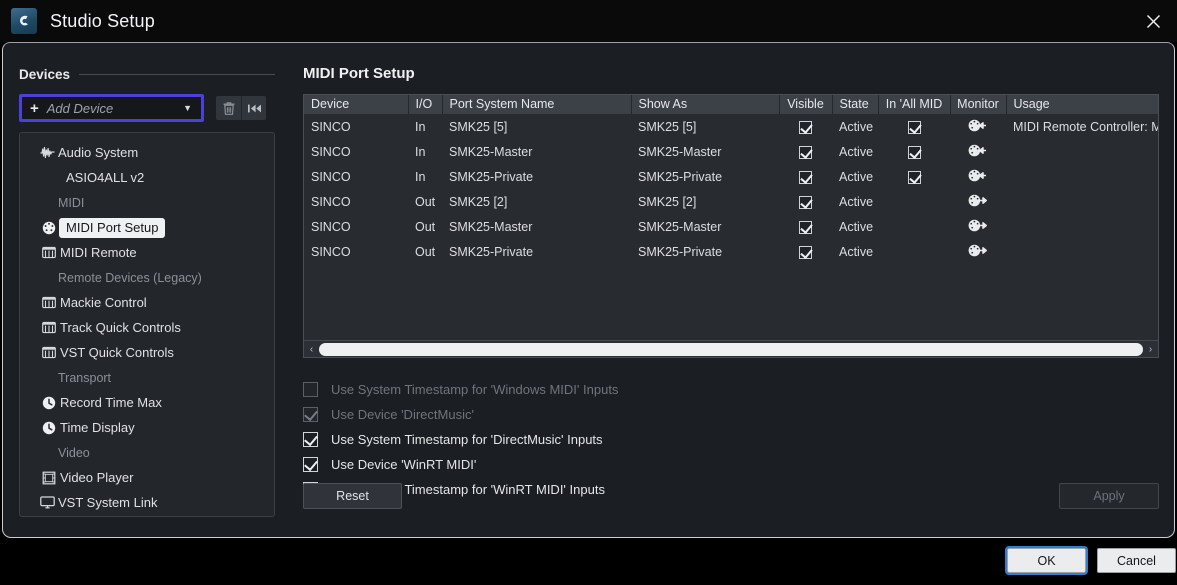 The image size is (1177, 585). What do you see at coordinates (147, 477) in the screenshot?
I see `device-tree-item-video-player: Video Player` at bounding box center [147, 477].